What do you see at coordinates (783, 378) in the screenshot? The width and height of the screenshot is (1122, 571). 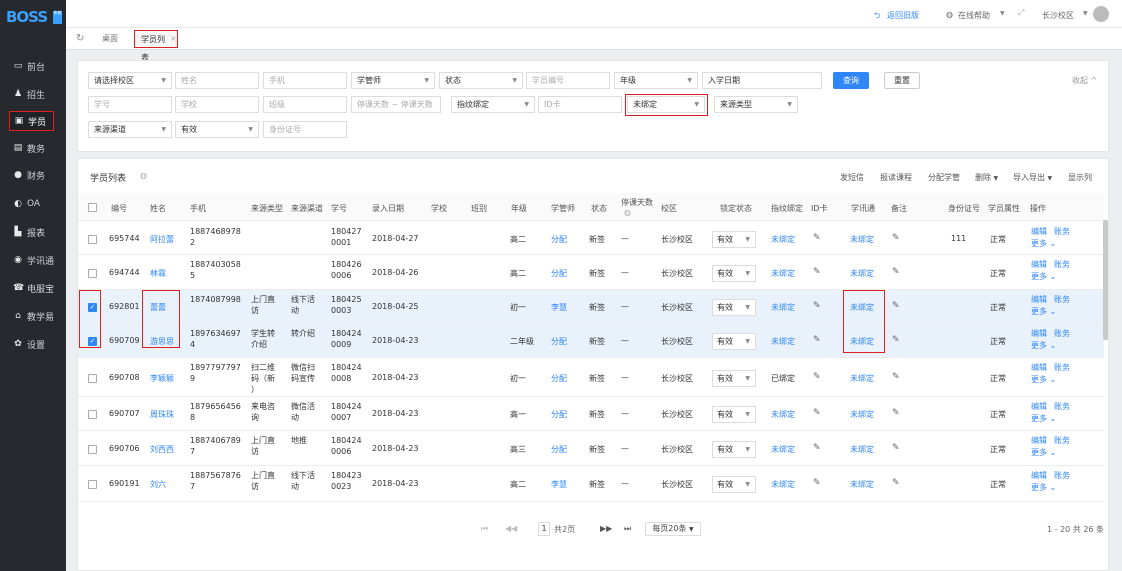 I see `cell-fingerprint: 已绑定` at bounding box center [783, 378].